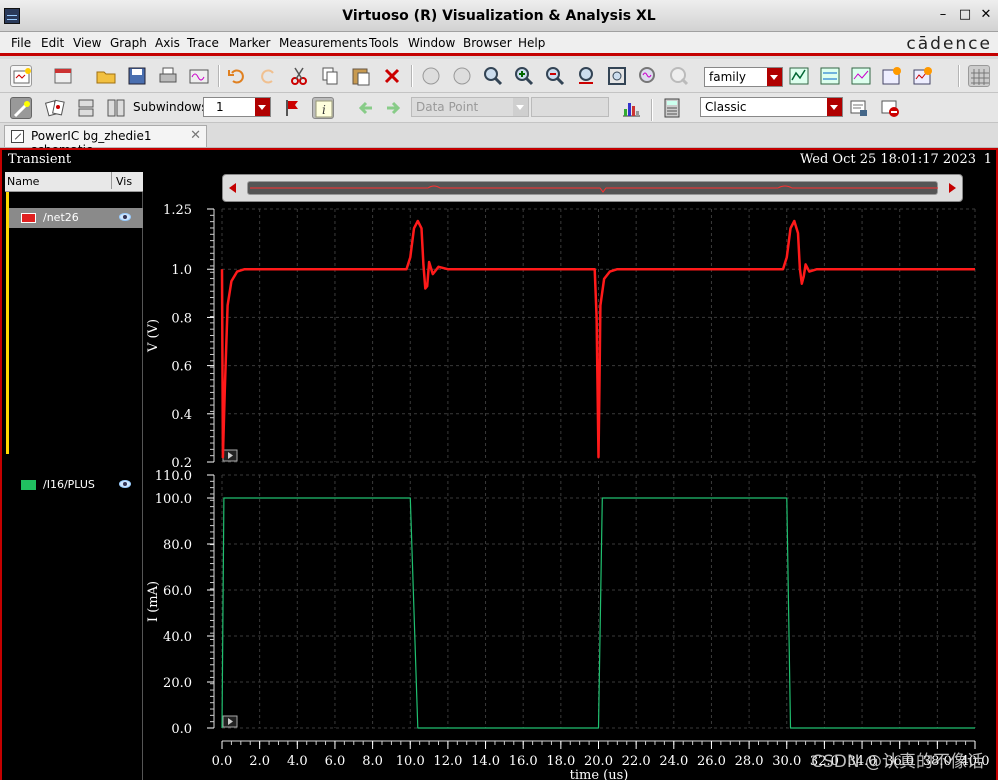 This screenshot has height=780, width=998. Describe the element at coordinates (181, 270) in the screenshot. I see `y-tick-label: 1.0` at that location.